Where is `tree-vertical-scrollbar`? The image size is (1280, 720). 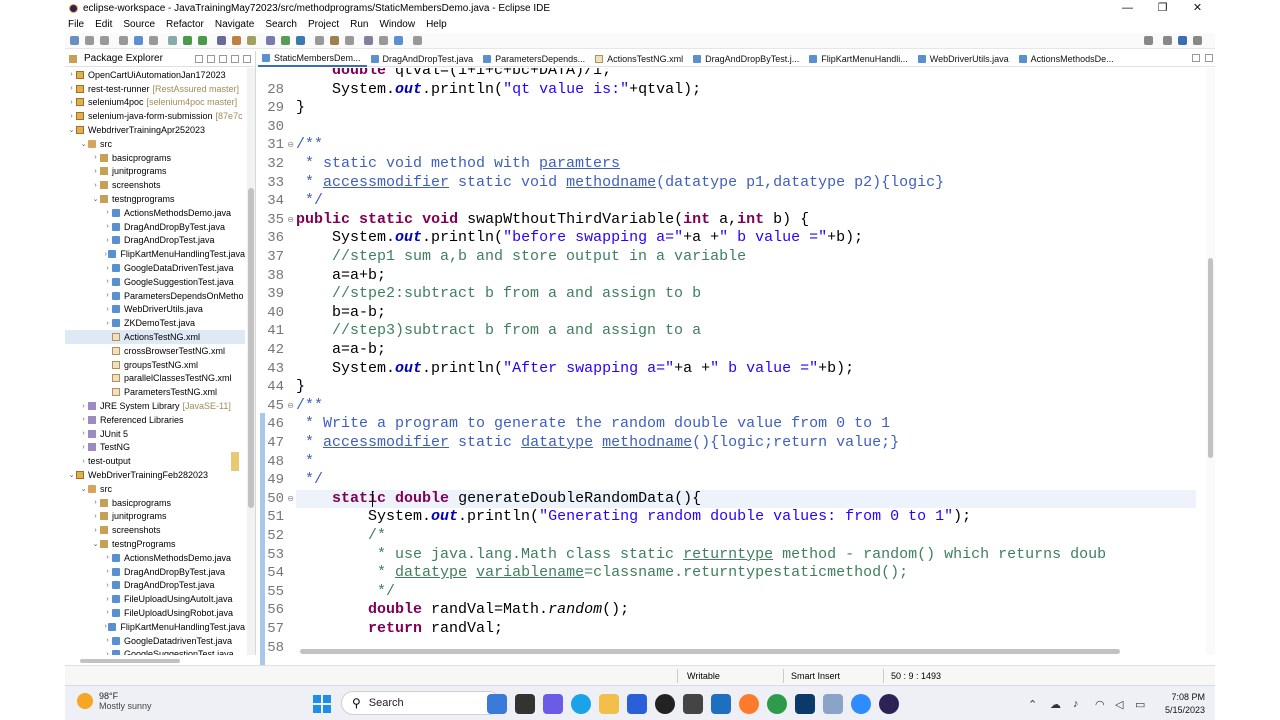 tree-vertical-scrollbar is located at coordinates (251, 361).